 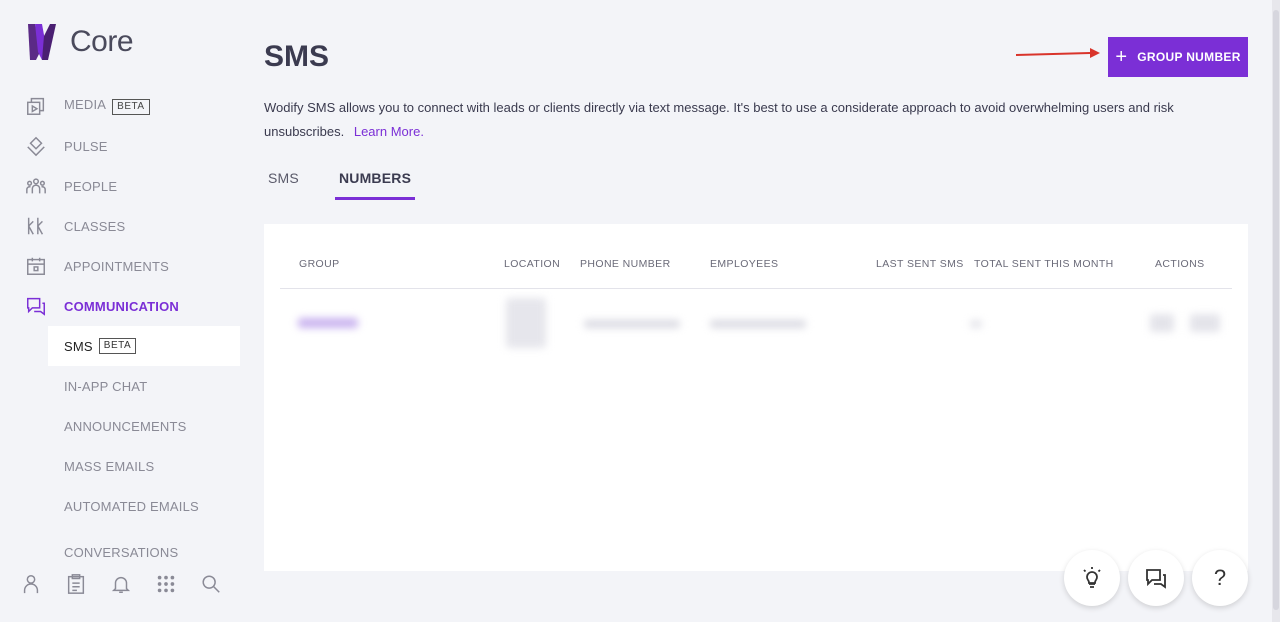 I want to click on tab-bar: SMS NUMBERS, so click(x=355, y=183).